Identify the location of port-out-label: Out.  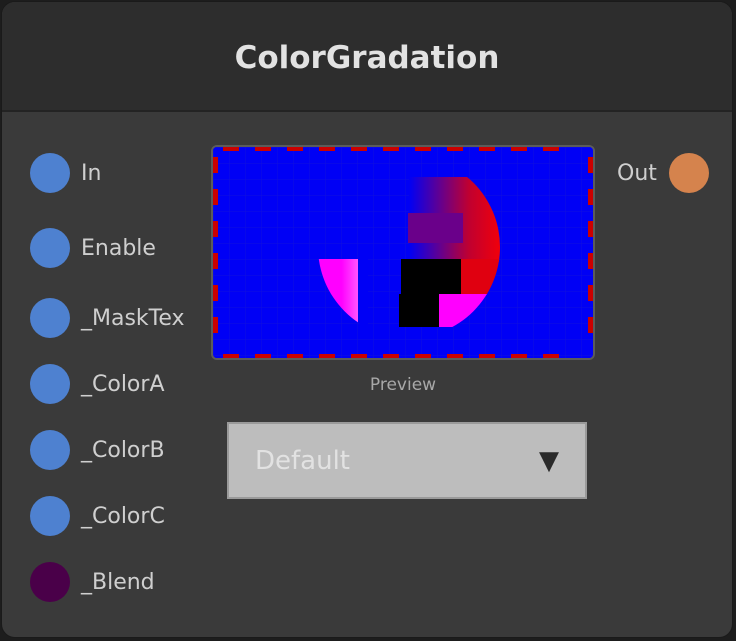
(637, 173).